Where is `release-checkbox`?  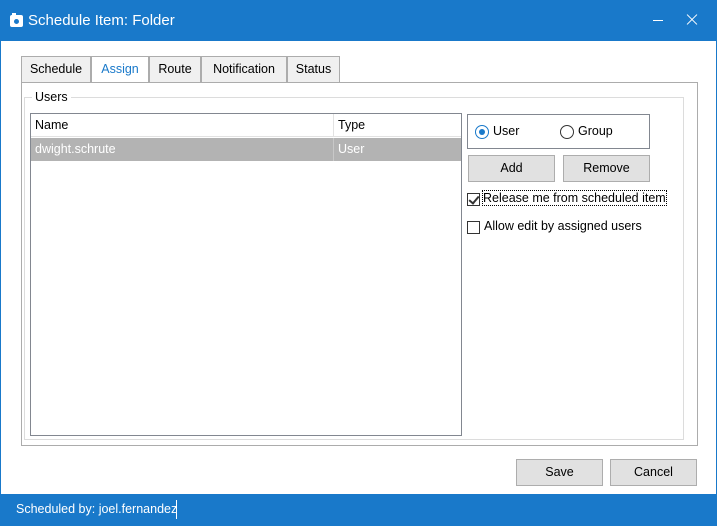
release-checkbox is located at coordinates (473, 199).